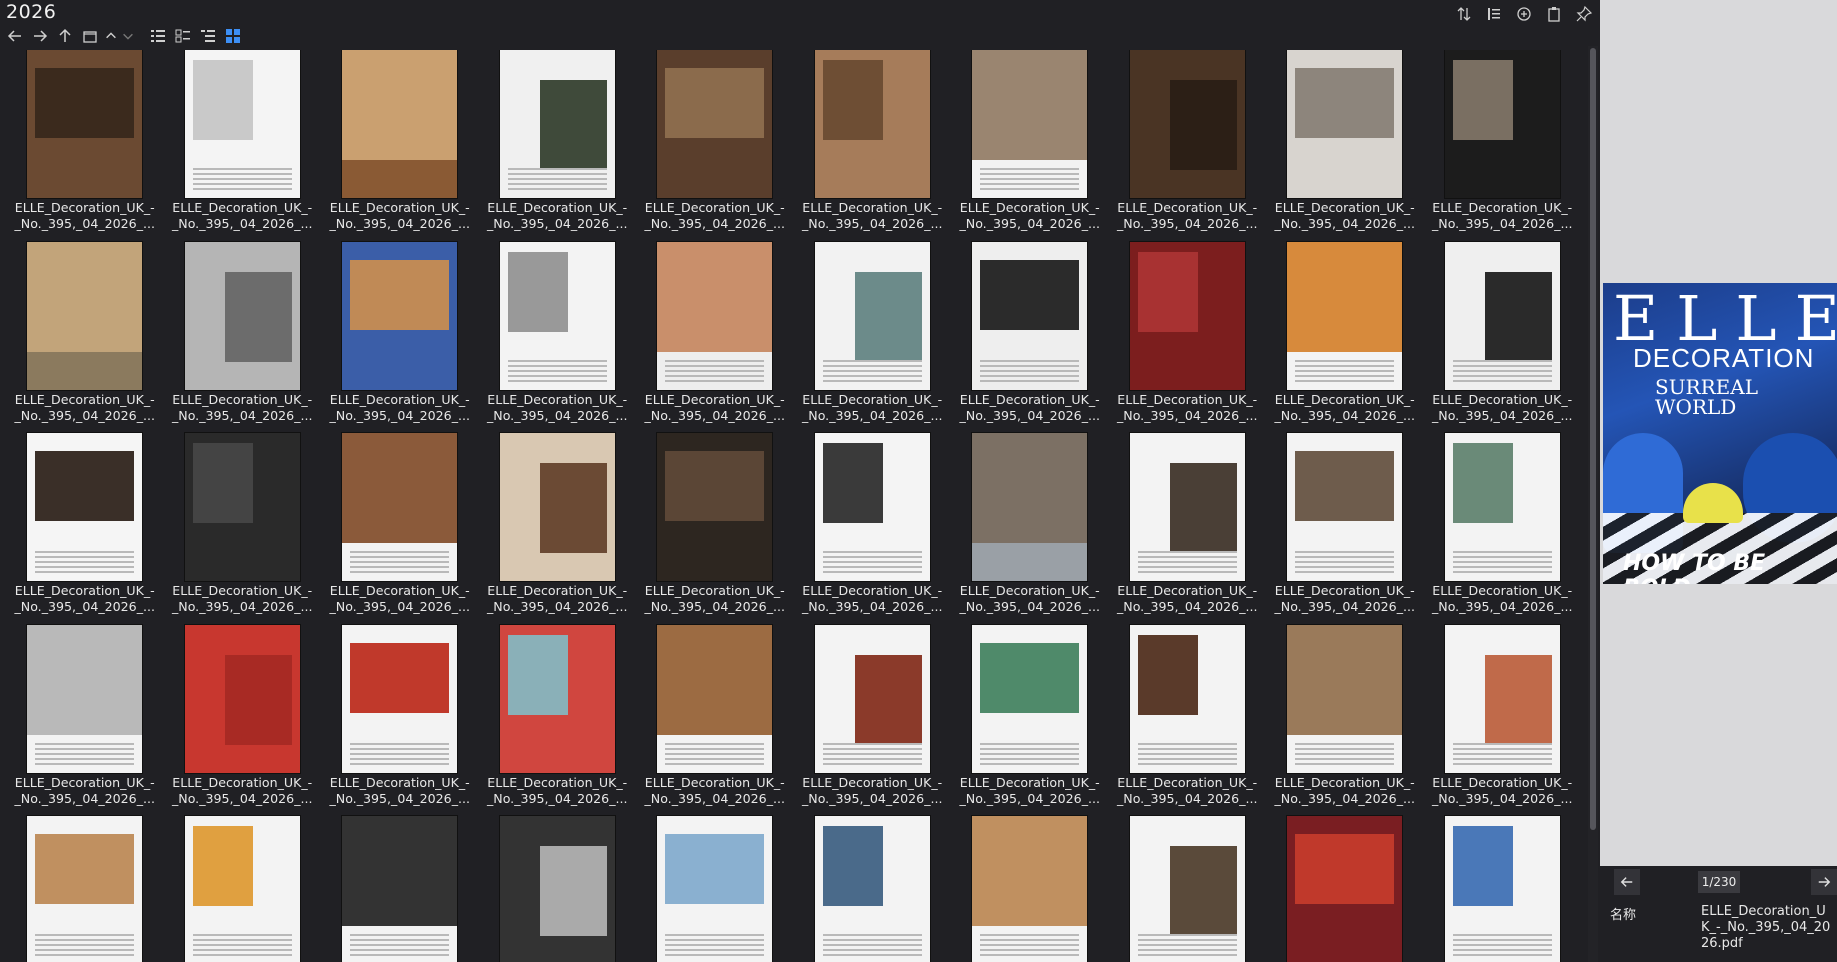 This screenshot has width=1837, height=962. Describe the element at coordinates (1554, 14) in the screenshot. I see `clipboard-button` at that location.